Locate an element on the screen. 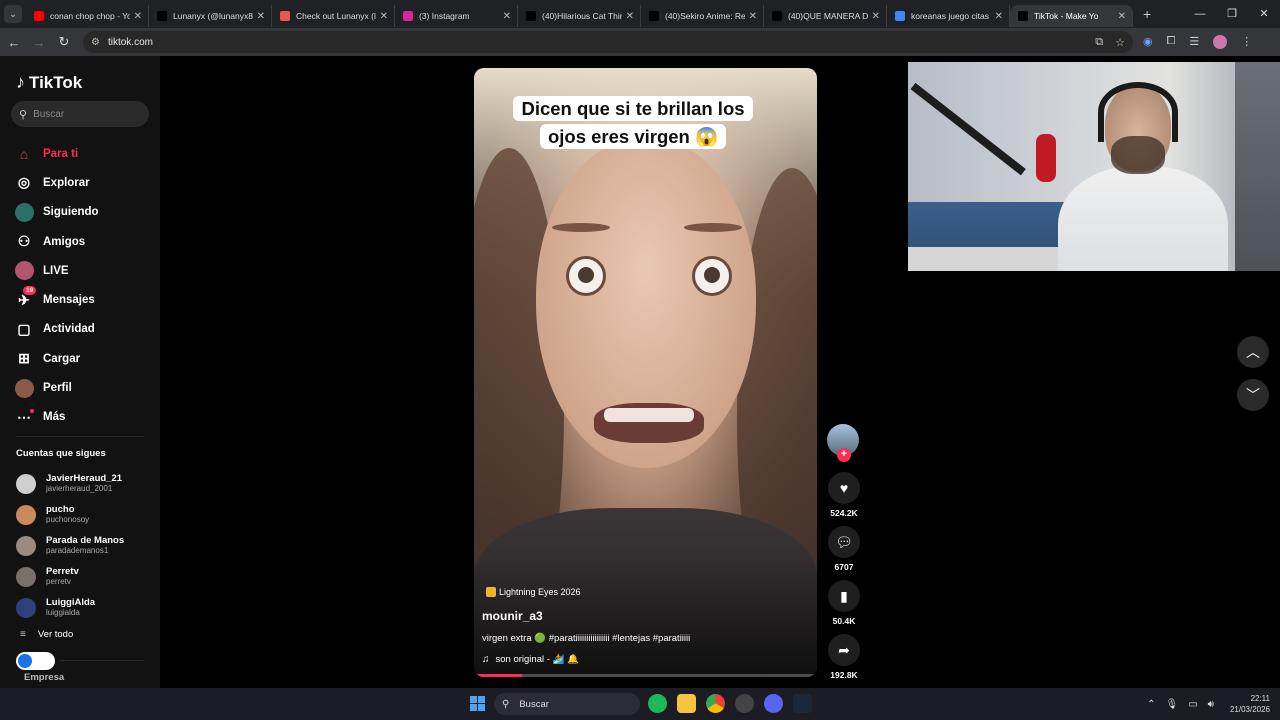  chrome-menu-icon: ⋮ is located at coordinates (1246, 42).